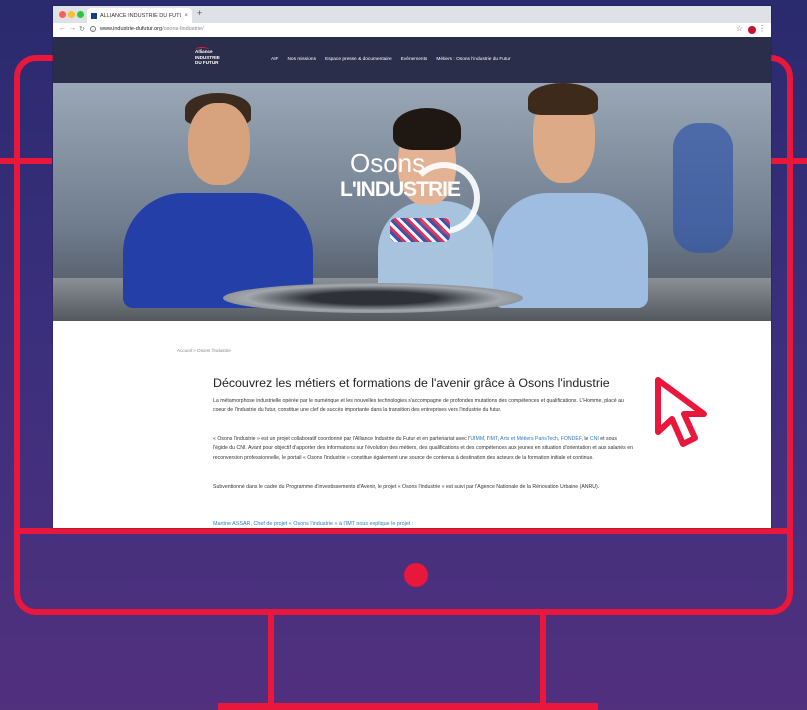 The width and height of the screenshot is (807, 710). What do you see at coordinates (207, 62) in the screenshot?
I see `logo-line: DU FUTUR` at bounding box center [207, 62].